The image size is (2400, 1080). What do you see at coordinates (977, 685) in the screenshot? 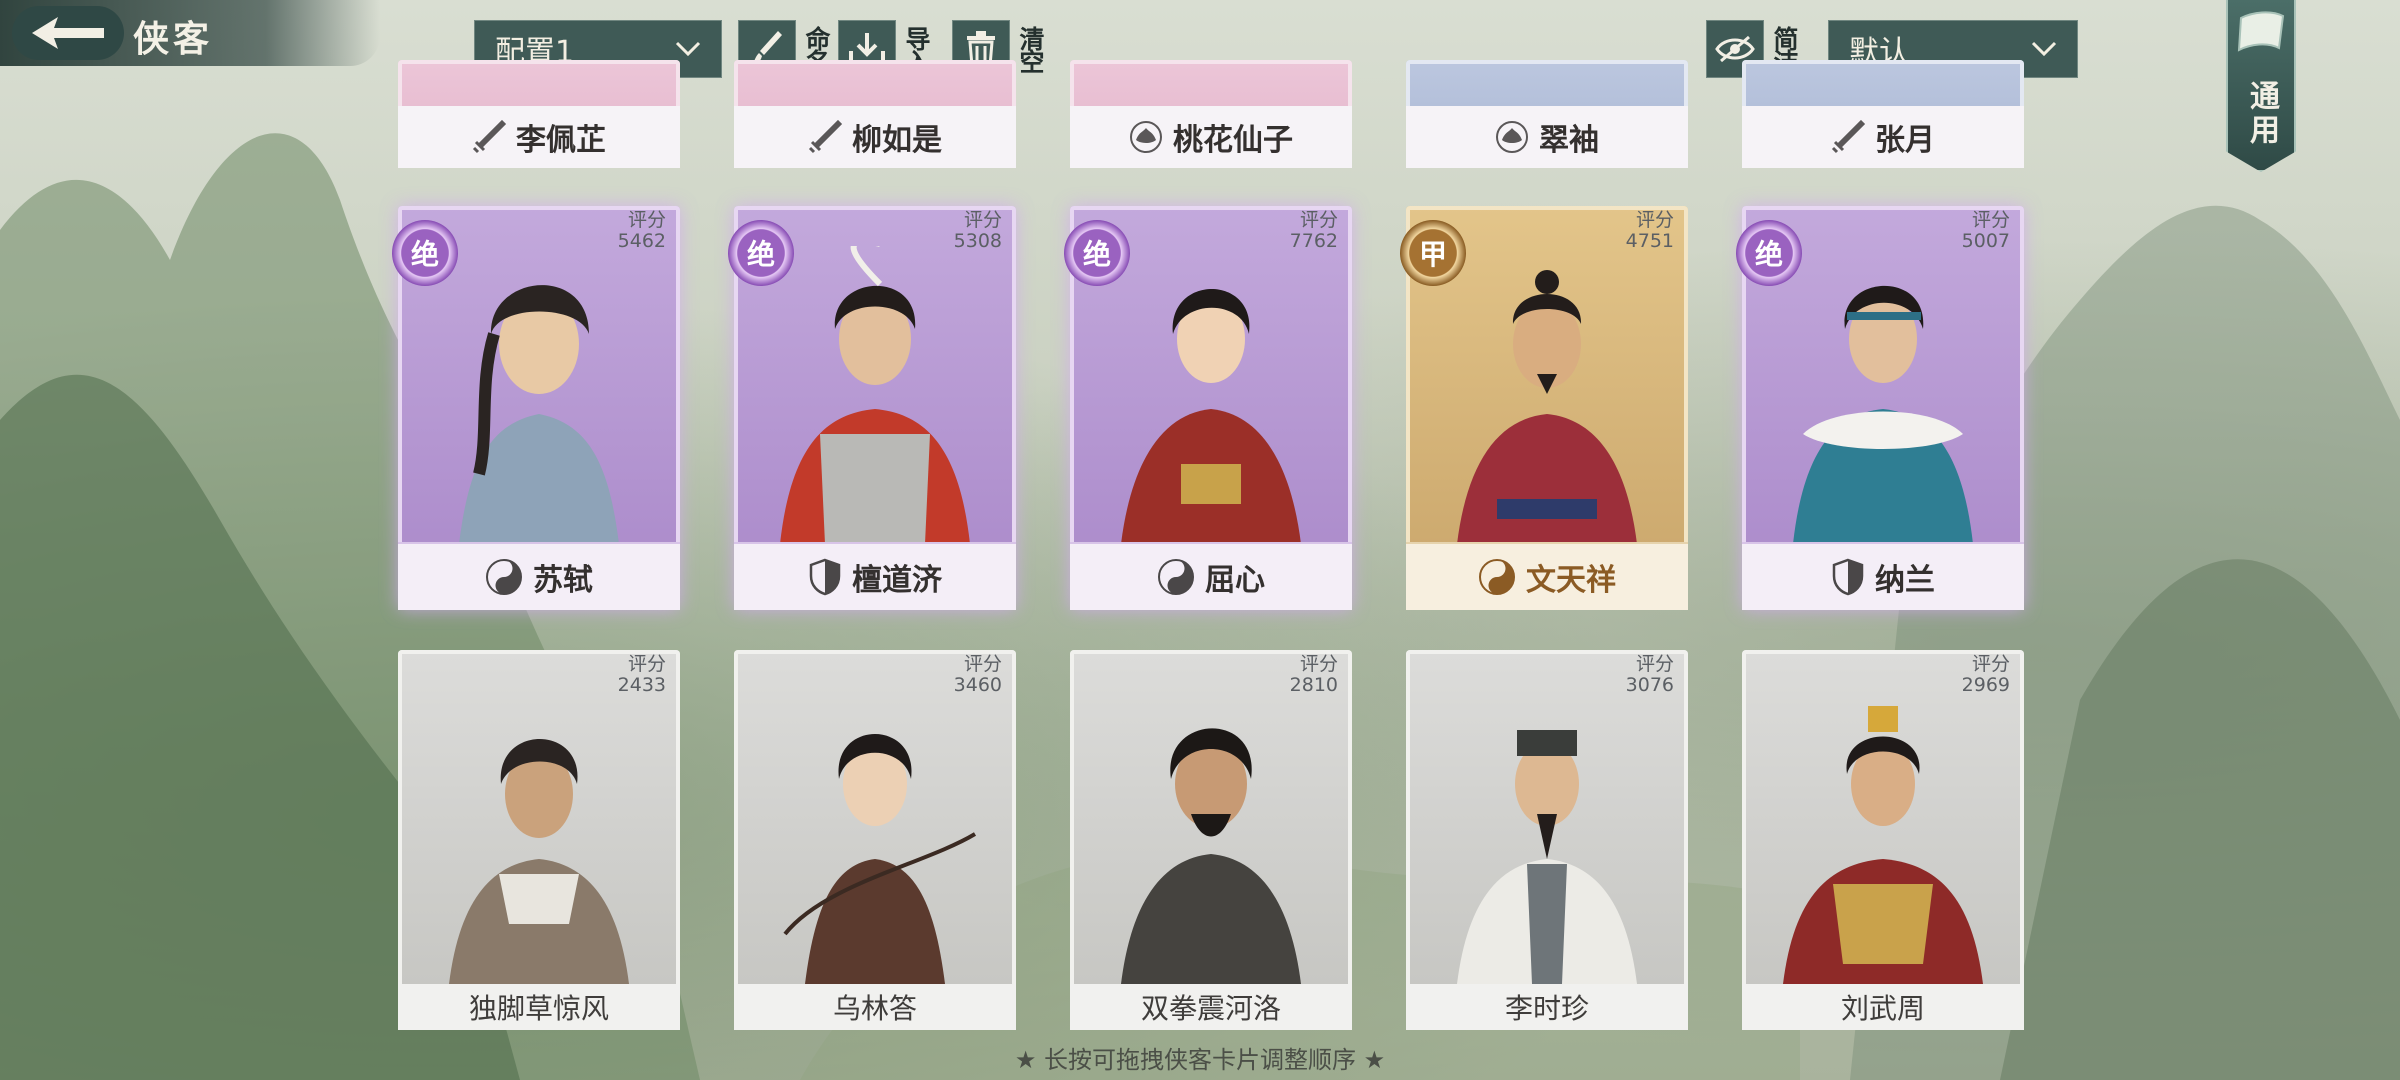
I see `score-value: 3460` at bounding box center [977, 685].